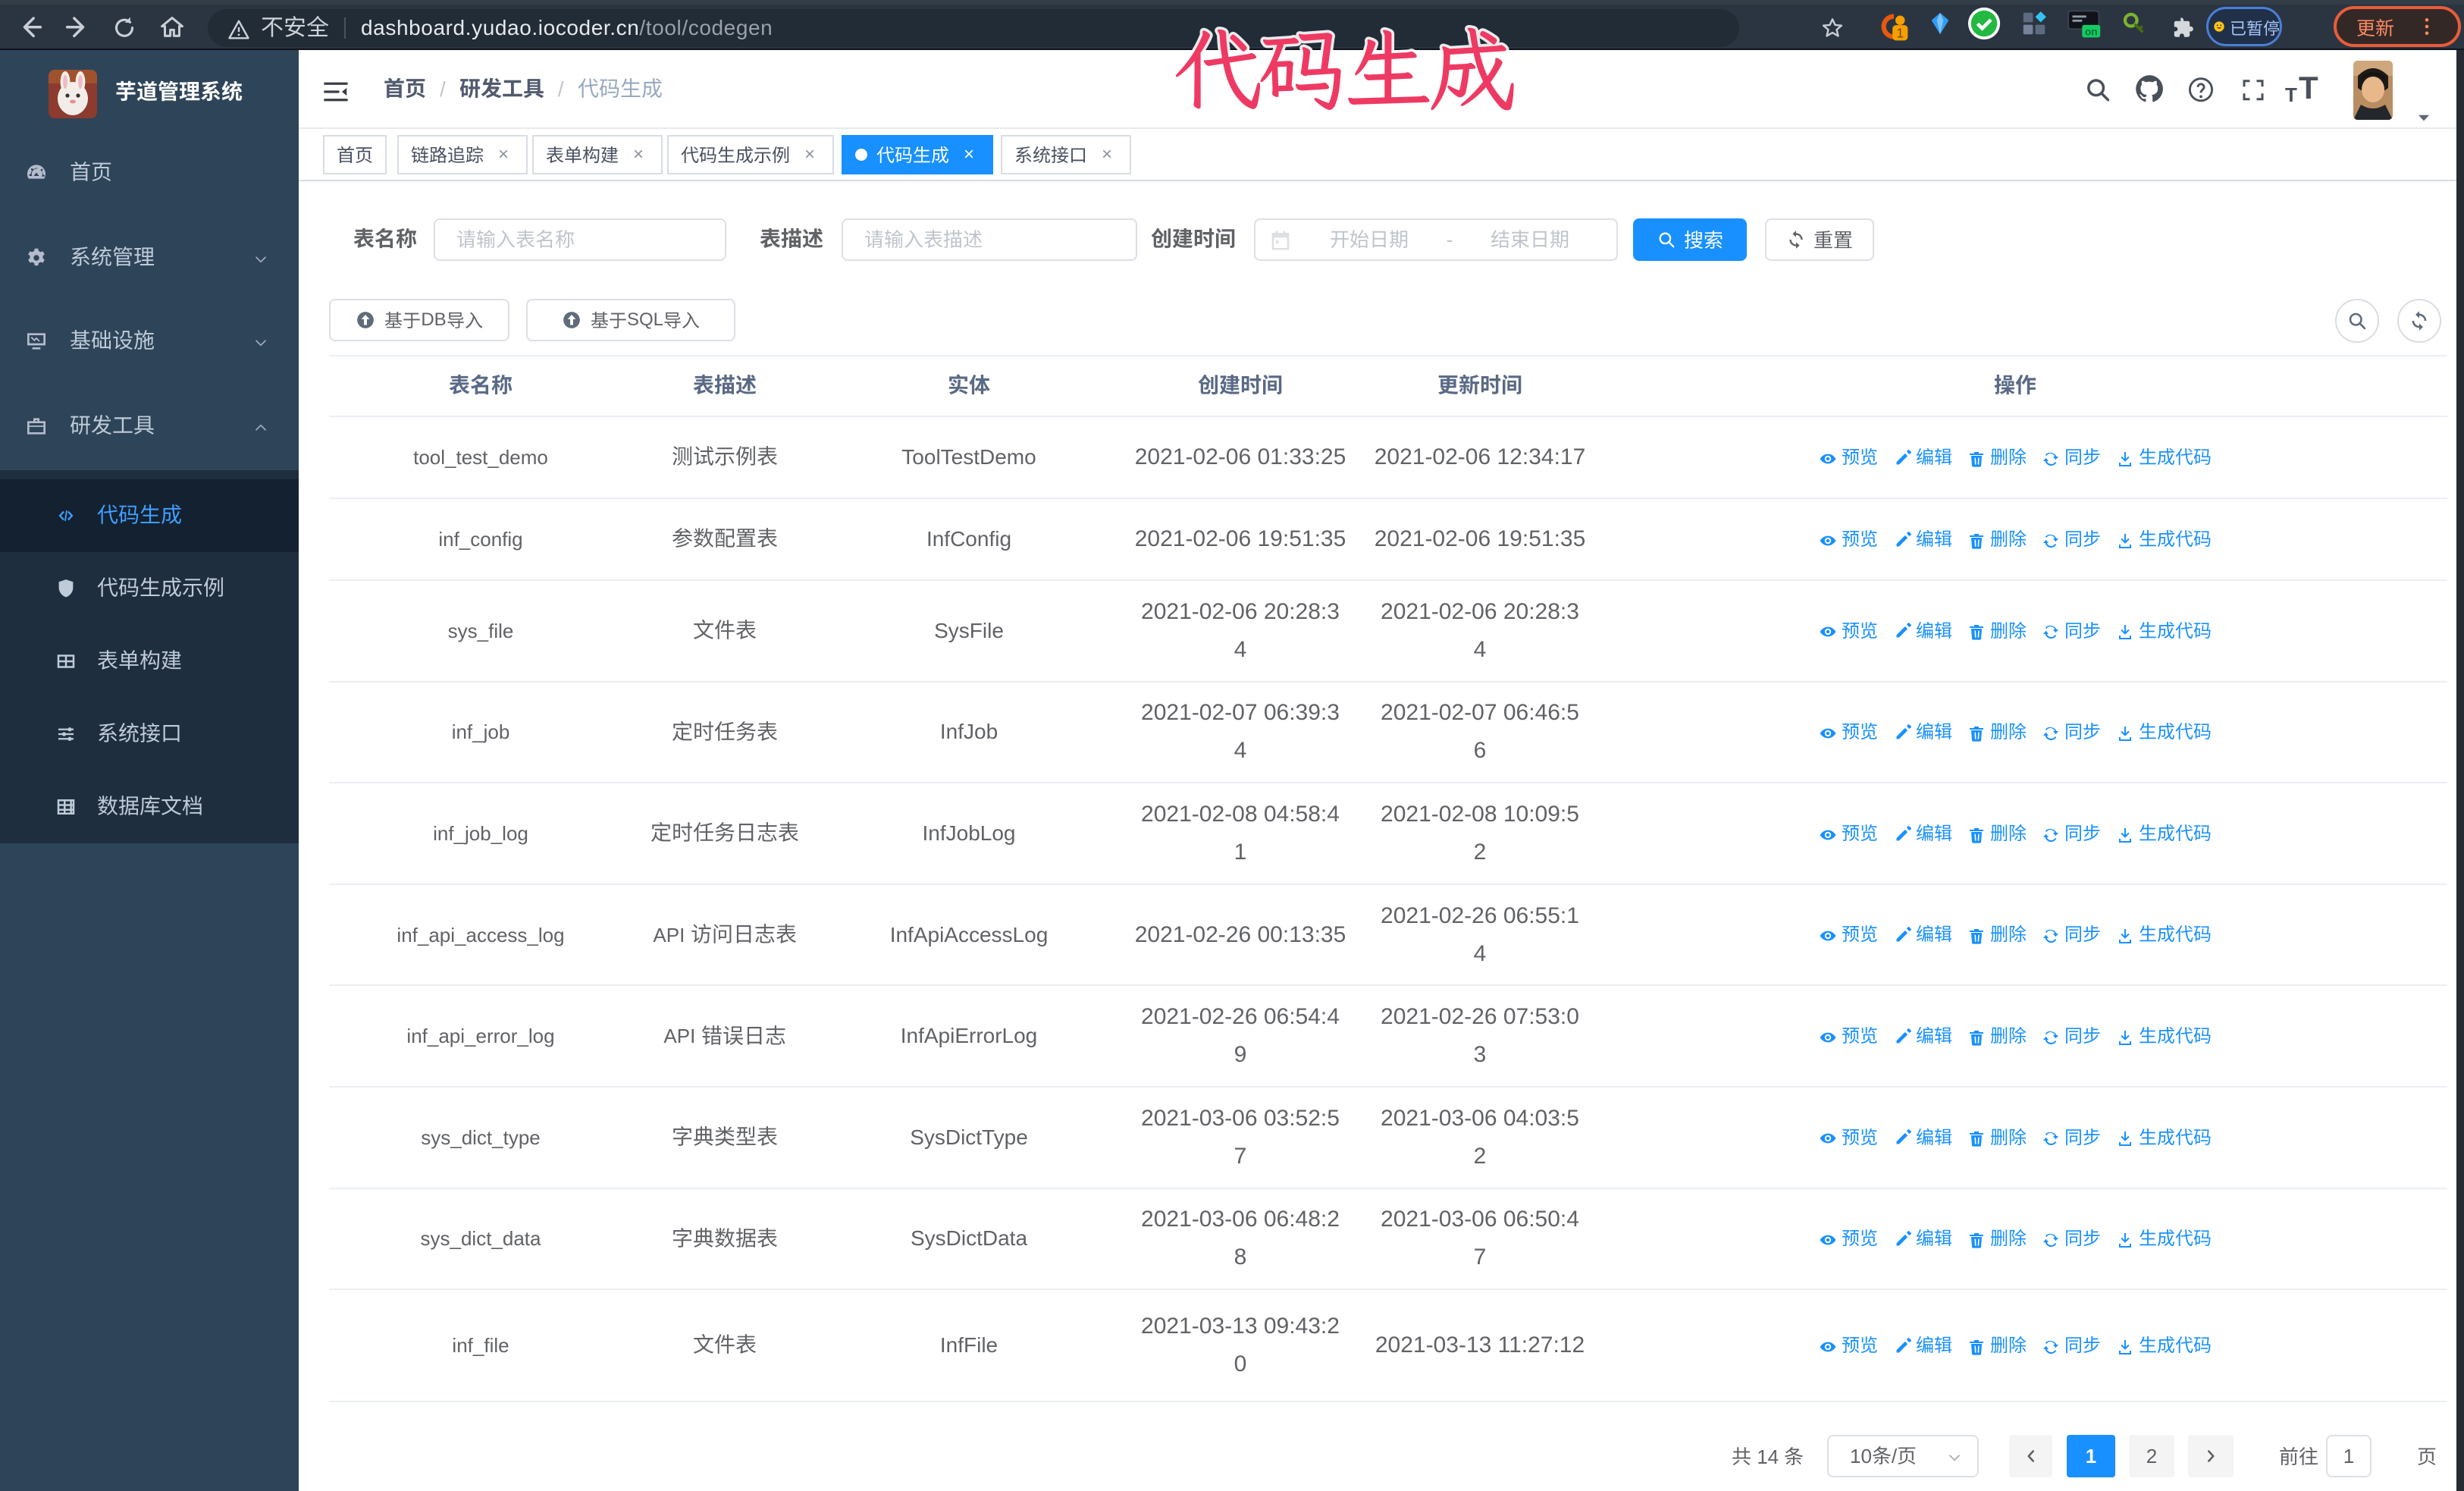 The image size is (2464, 1491). I want to click on svg-text: on, so click(2091, 31).